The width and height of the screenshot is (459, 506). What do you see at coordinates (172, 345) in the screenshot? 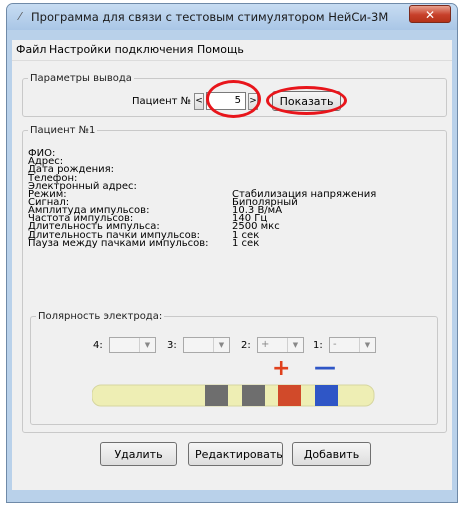
I see `contact-3-label: 3:` at bounding box center [172, 345].